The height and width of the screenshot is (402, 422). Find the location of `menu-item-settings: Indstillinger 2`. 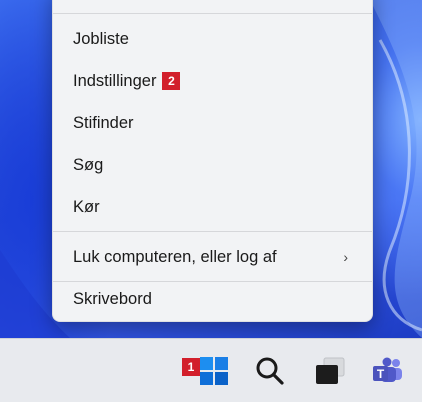

menu-item-settings: Indstillinger 2 is located at coordinates (212, 81).